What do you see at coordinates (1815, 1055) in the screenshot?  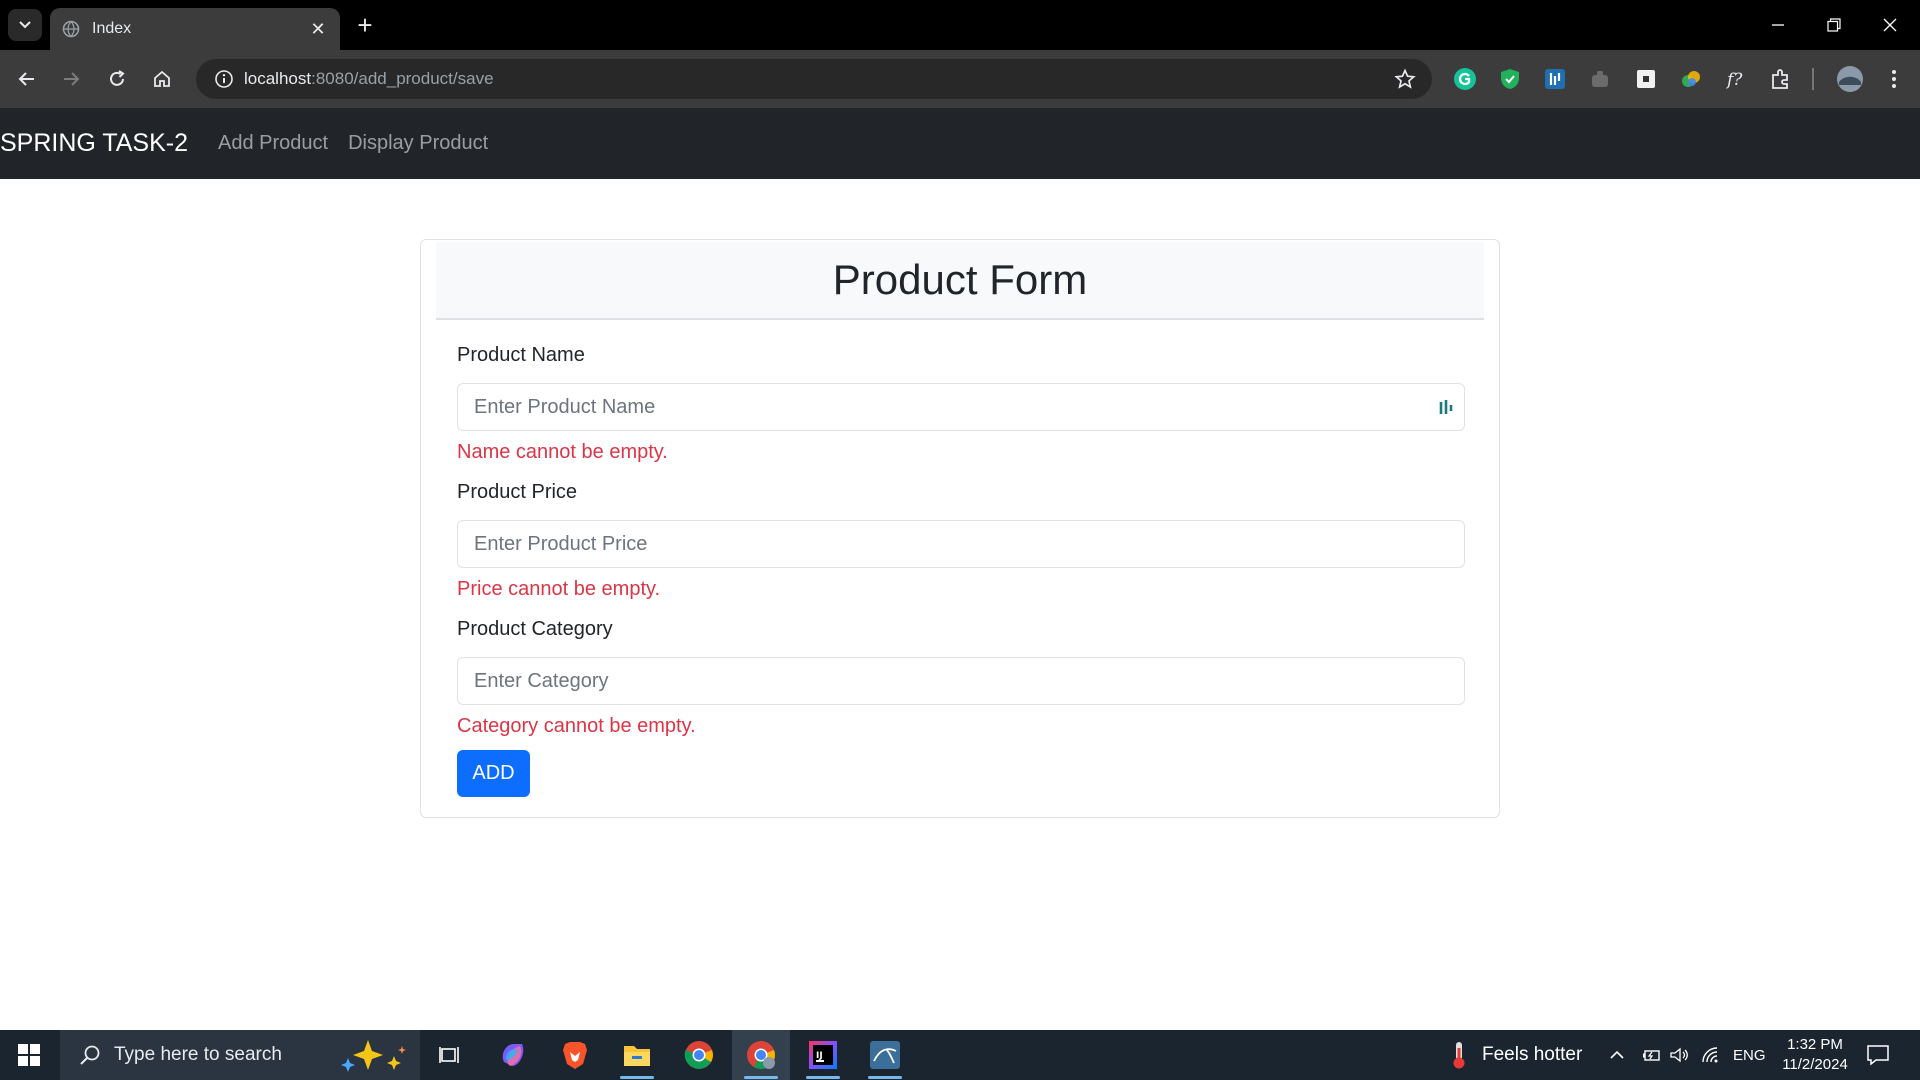 I see `taskbar-clock: 1:32 PM 11/2/2024` at bounding box center [1815, 1055].